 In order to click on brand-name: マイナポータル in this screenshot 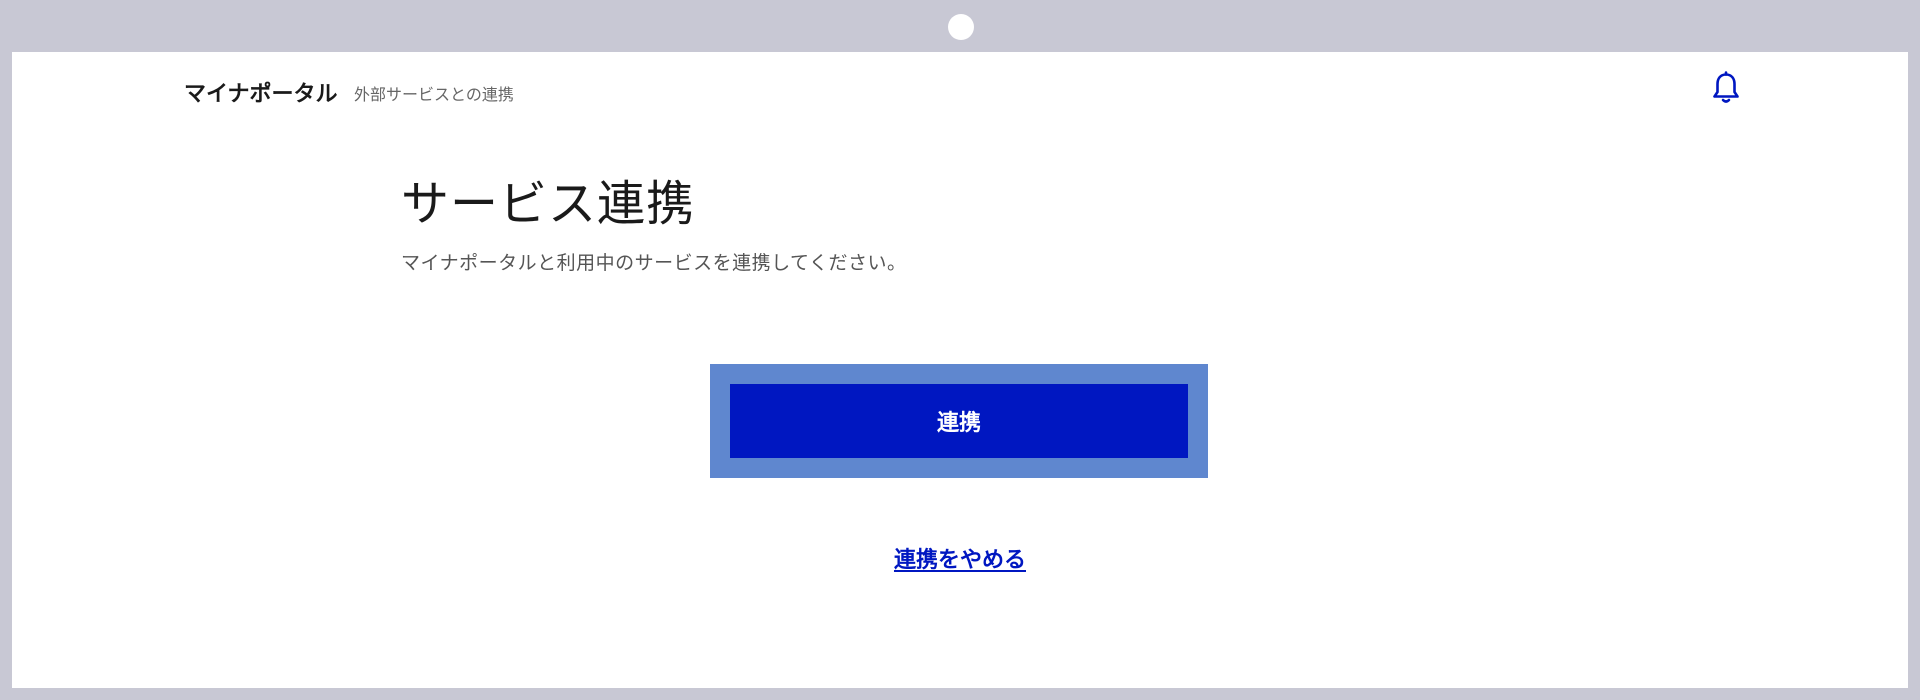, I will do `click(261, 94)`.